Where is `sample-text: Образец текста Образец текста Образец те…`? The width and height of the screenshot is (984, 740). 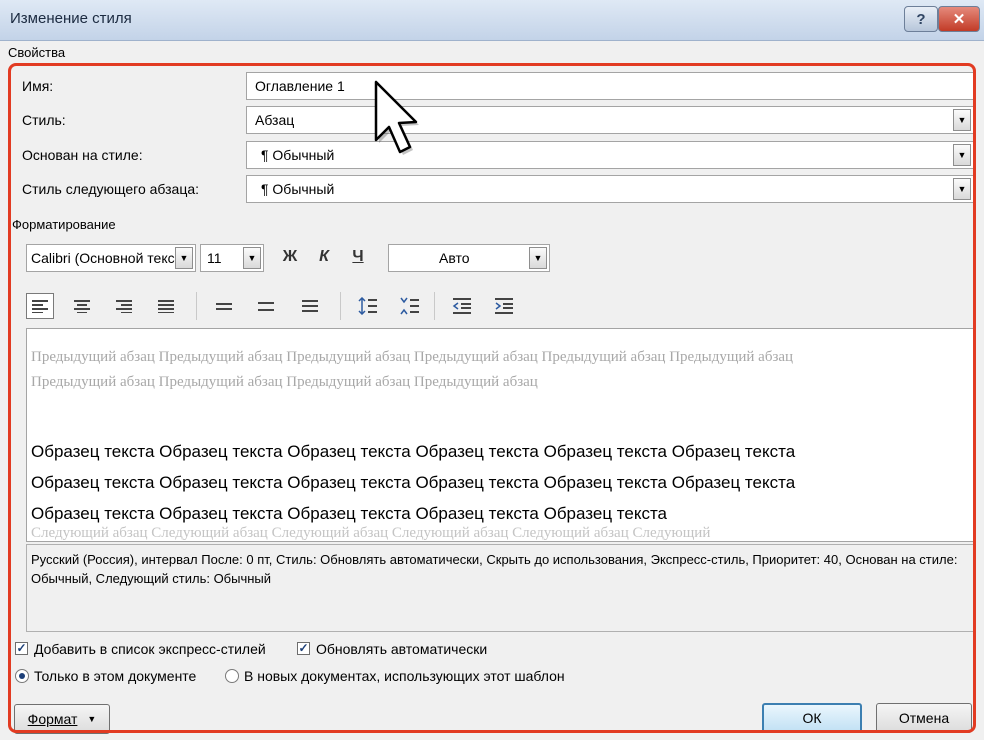
sample-text: Образец текста Образец текста Образец те… is located at coordinates (481, 482).